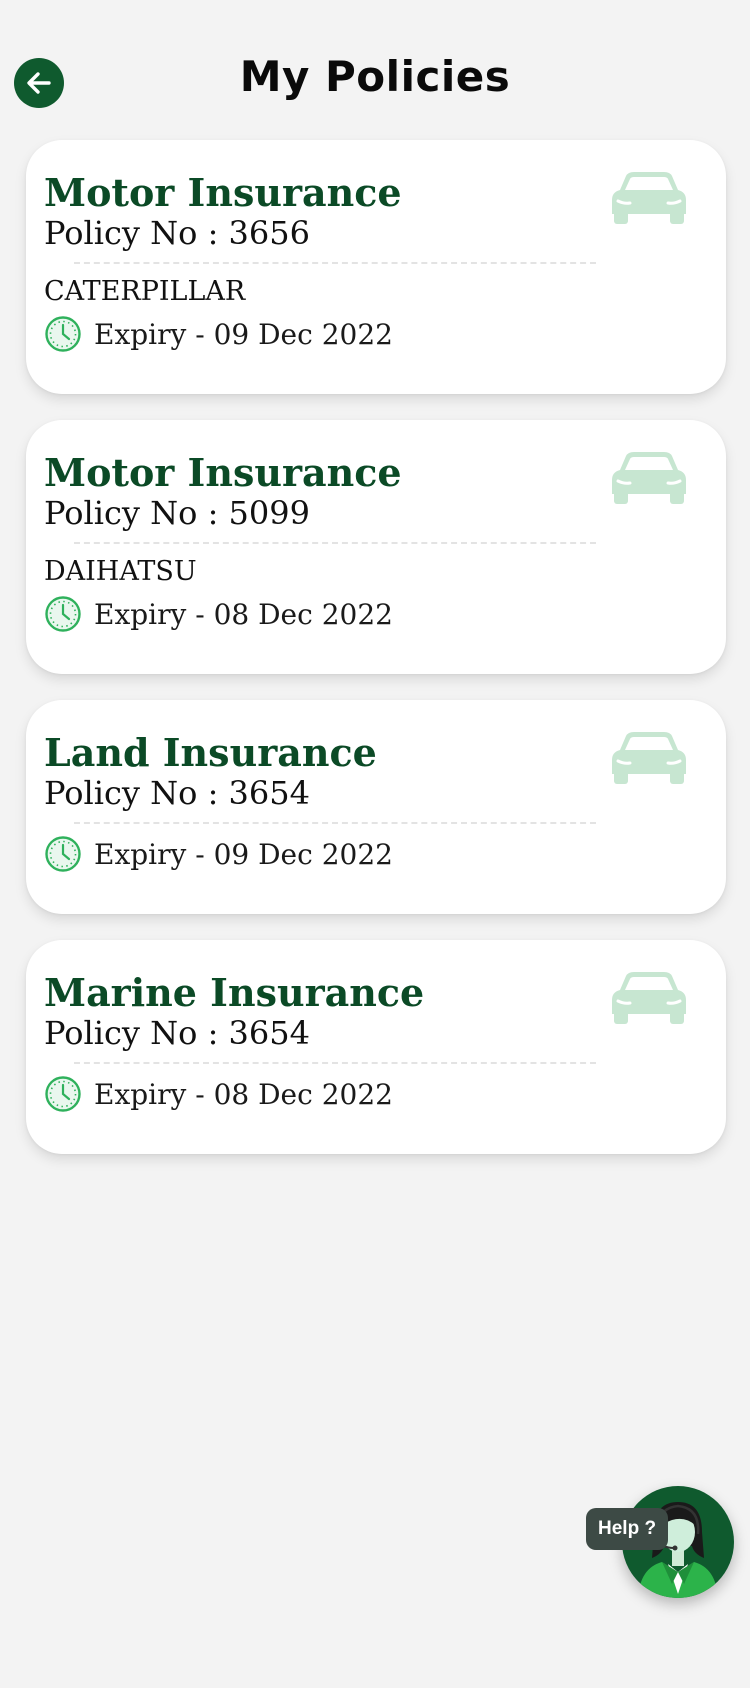  What do you see at coordinates (177, 233) in the screenshot?
I see `policy-number: Policy No : 3656` at bounding box center [177, 233].